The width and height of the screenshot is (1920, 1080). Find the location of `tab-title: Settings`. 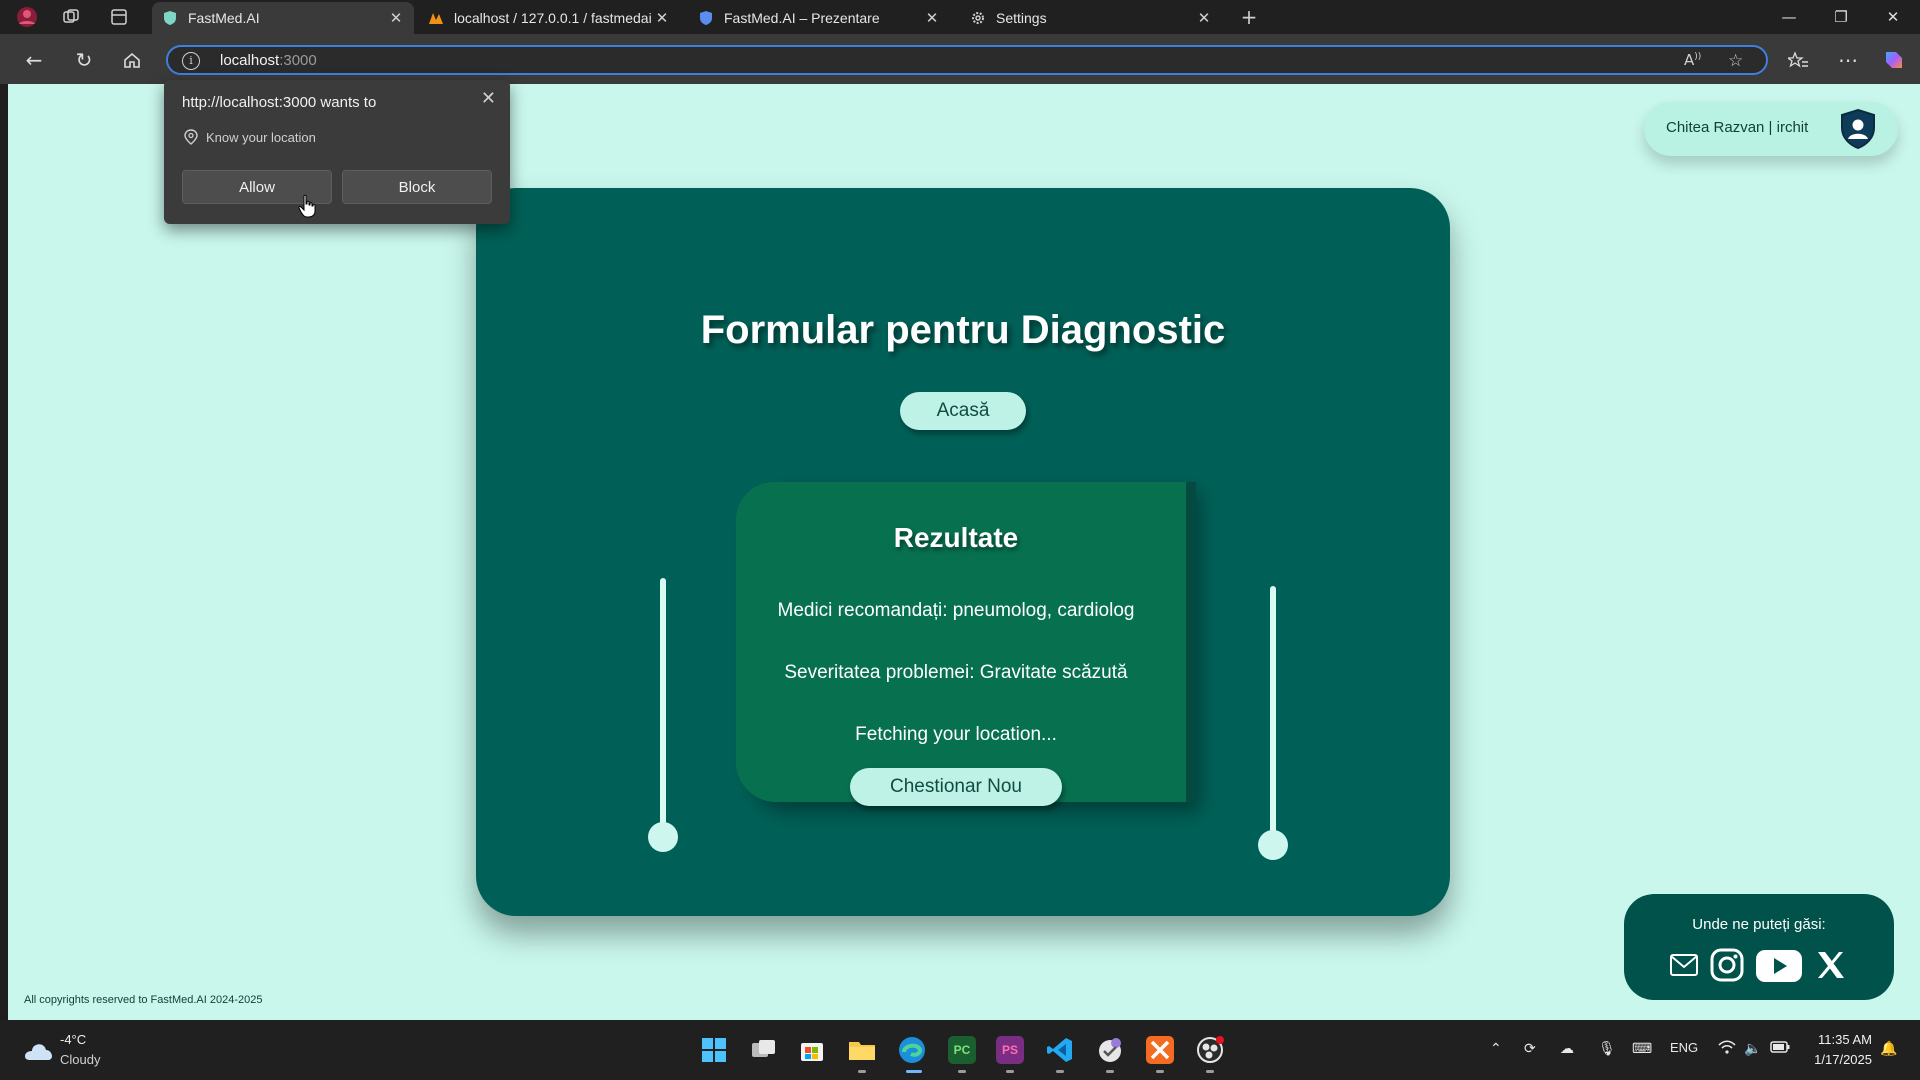

tab-title: Settings is located at coordinates (1021, 18).